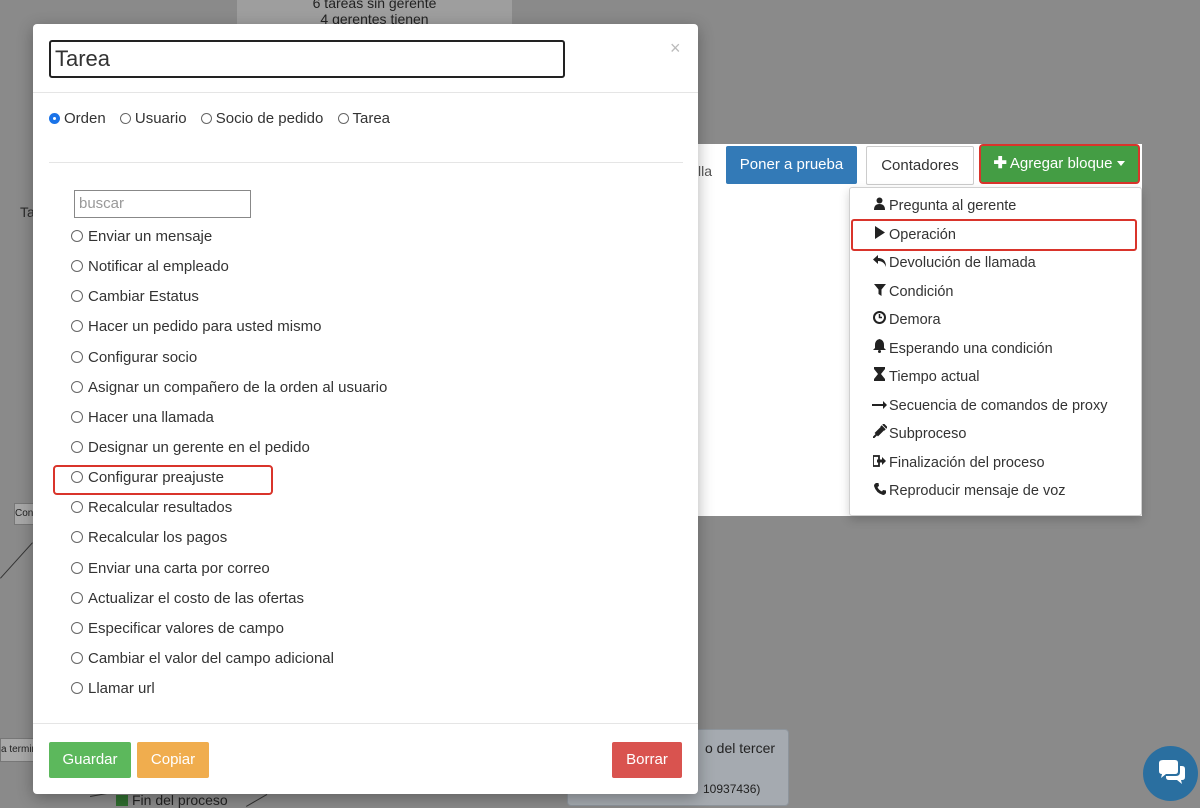 Image resolution: width=1200 pixels, height=808 pixels. I want to click on operation-label: Llamar url, so click(121, 689).